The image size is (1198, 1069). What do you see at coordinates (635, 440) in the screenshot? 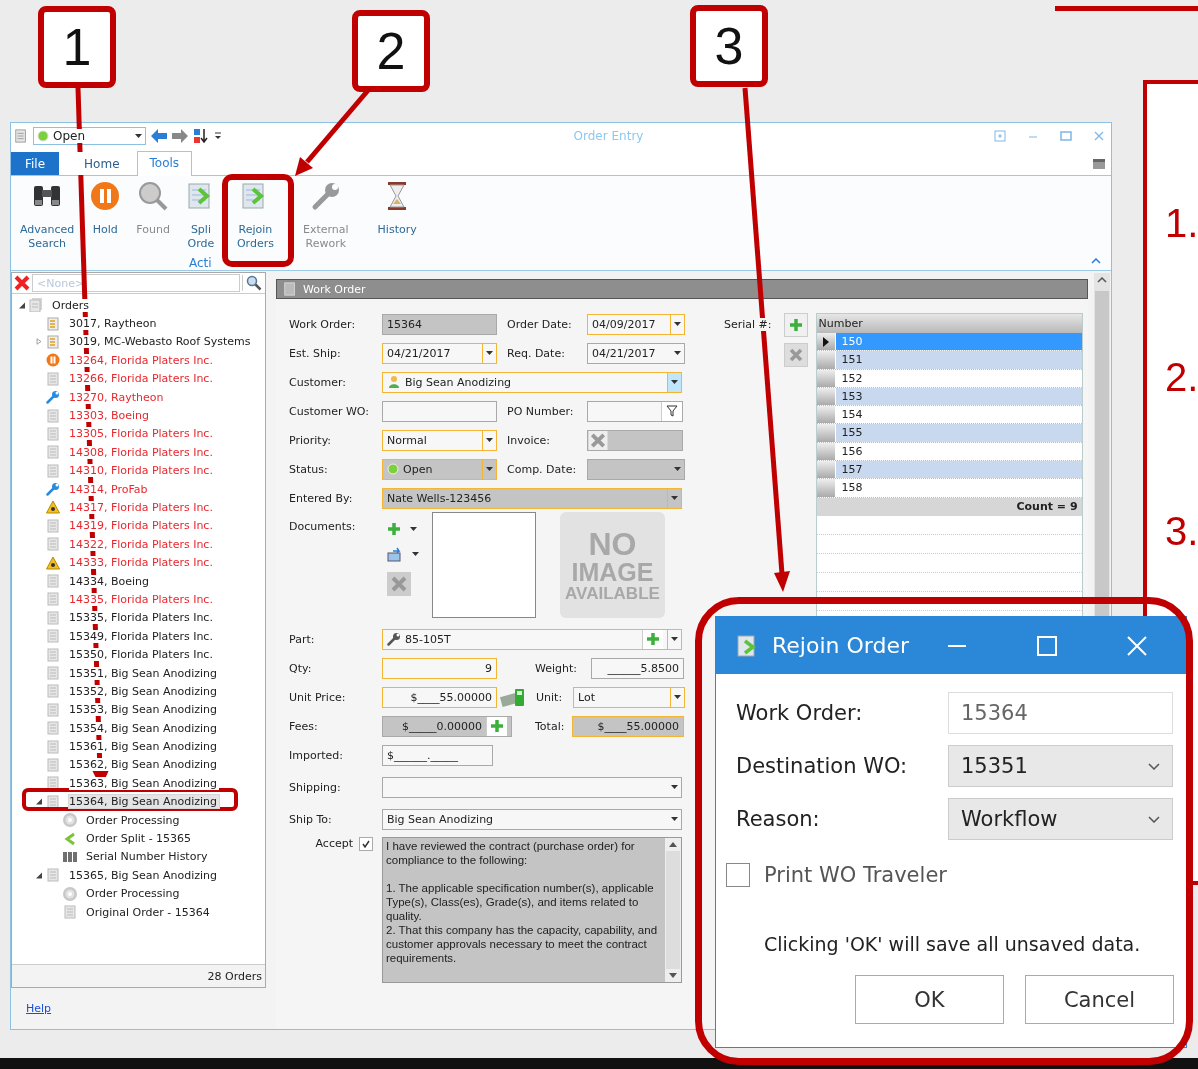
I see `invoice-field` at bounding box center [635, 440].